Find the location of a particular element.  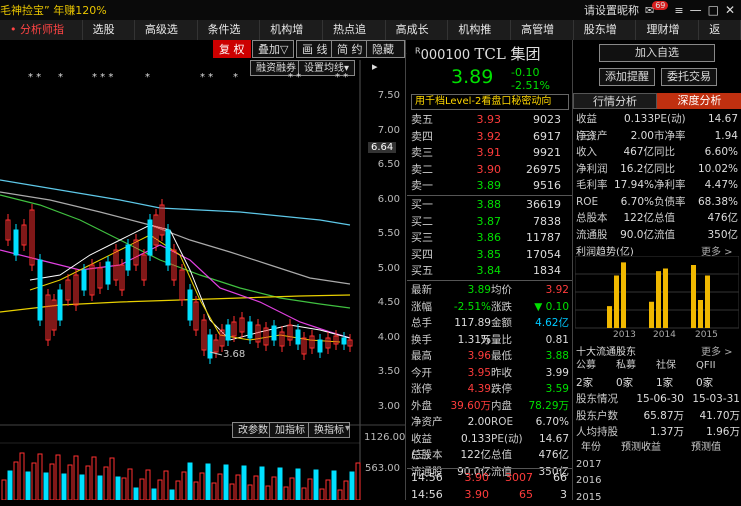

price-change: -0.10 is located at coordinates (525, 72).